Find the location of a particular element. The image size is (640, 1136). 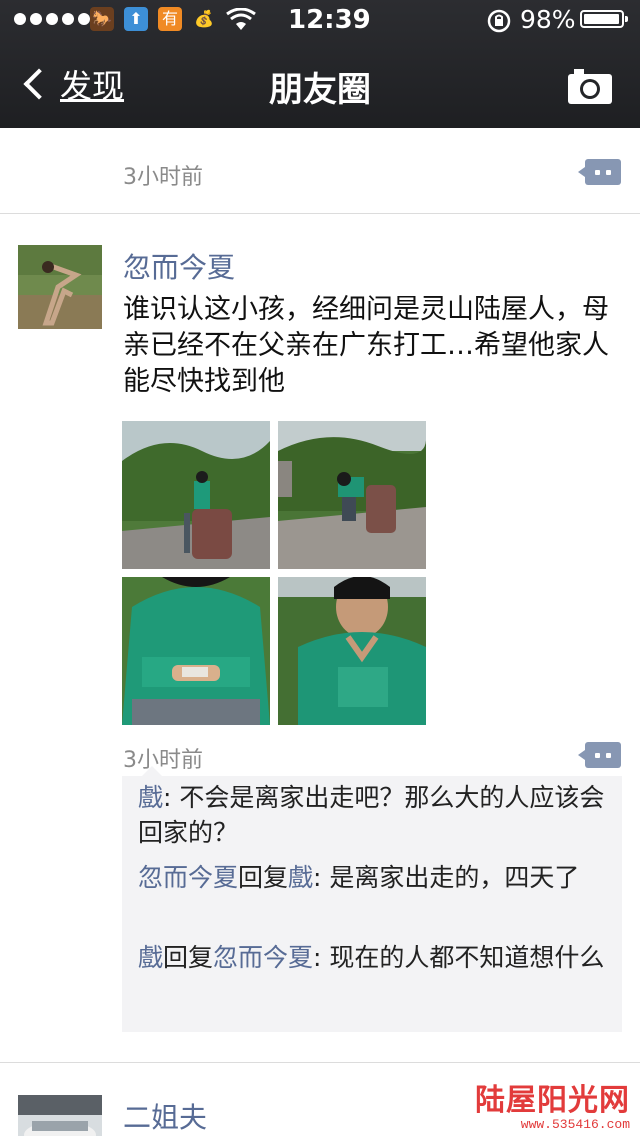

camera-icon is located at coordinates (590, 86).